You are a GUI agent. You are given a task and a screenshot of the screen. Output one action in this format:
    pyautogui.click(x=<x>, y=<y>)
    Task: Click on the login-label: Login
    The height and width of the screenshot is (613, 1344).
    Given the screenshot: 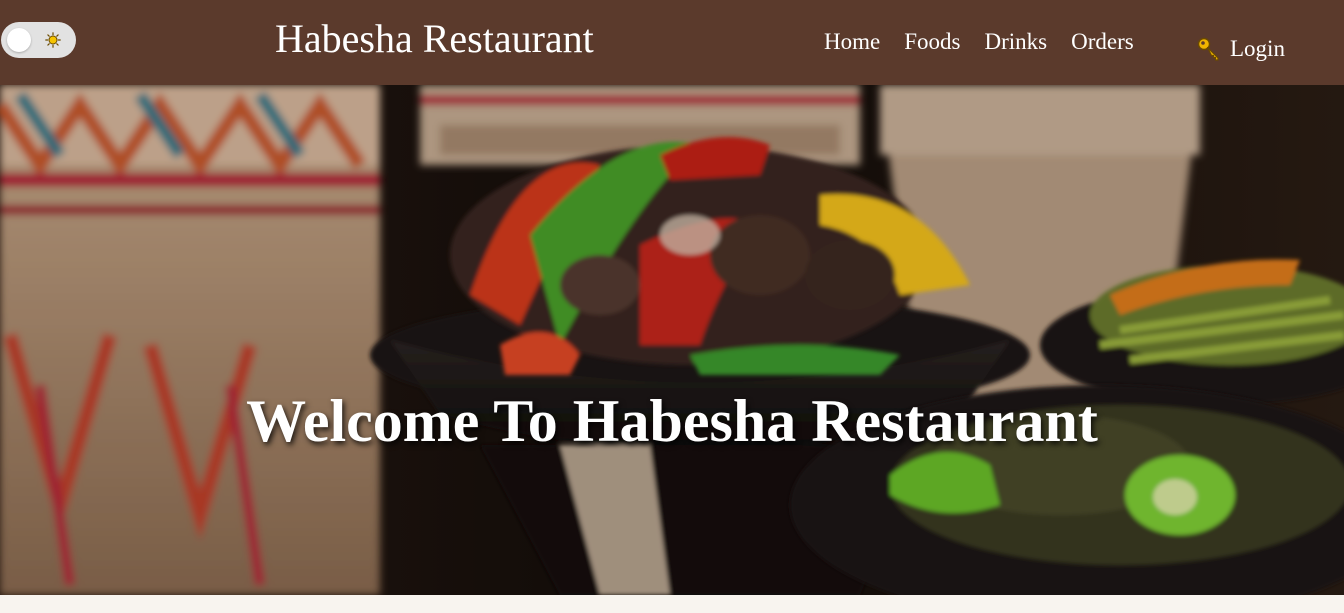 What is the action you would take?
    pyautogui.click(x=1257, y=48)
    